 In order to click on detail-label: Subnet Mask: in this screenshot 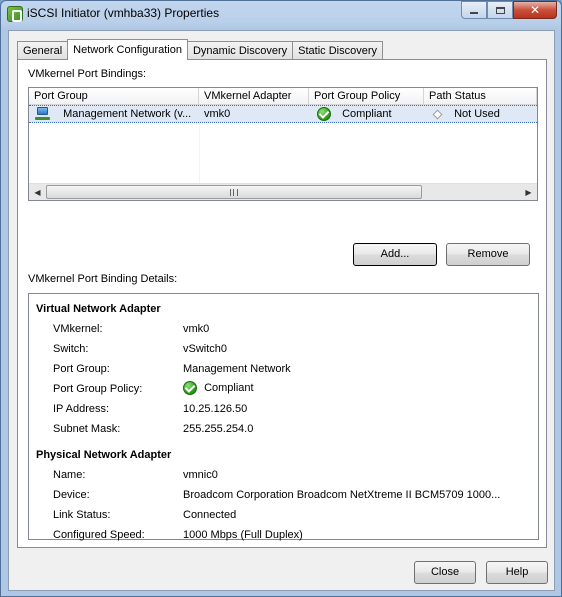, I will do `click(87, 429)`.